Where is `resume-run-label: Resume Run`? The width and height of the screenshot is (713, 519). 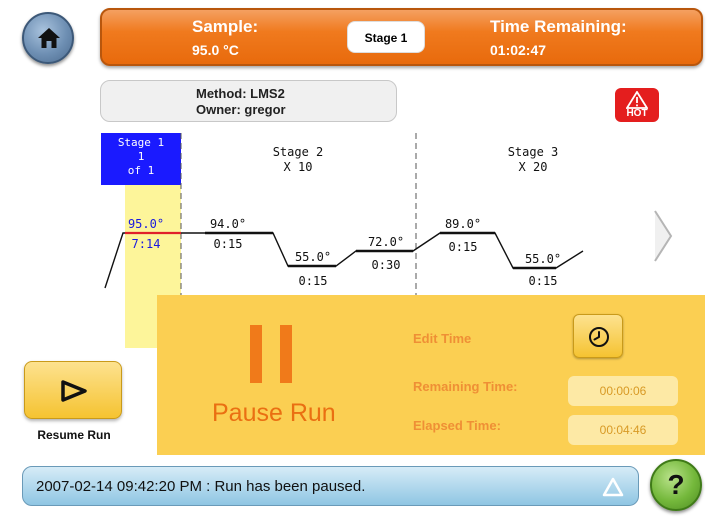 resume-run-label: Resume Run is located at coordinates (74, 435).